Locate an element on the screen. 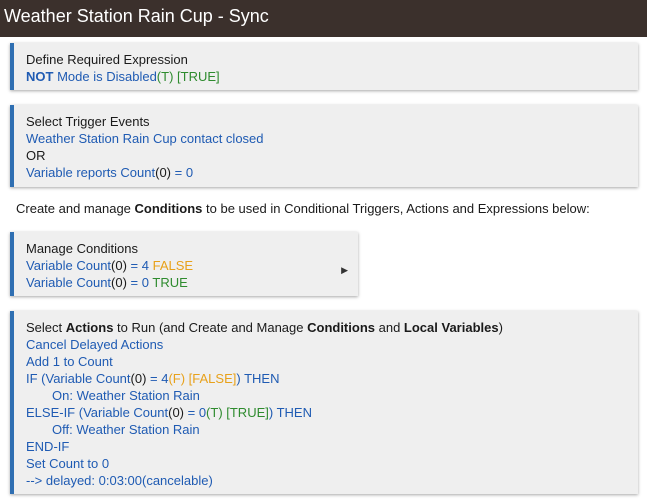 The width and height of the screenshot is (647, 500). page-title: Weather Station Rain Cup - Sync is located at coordinates (136, 16).